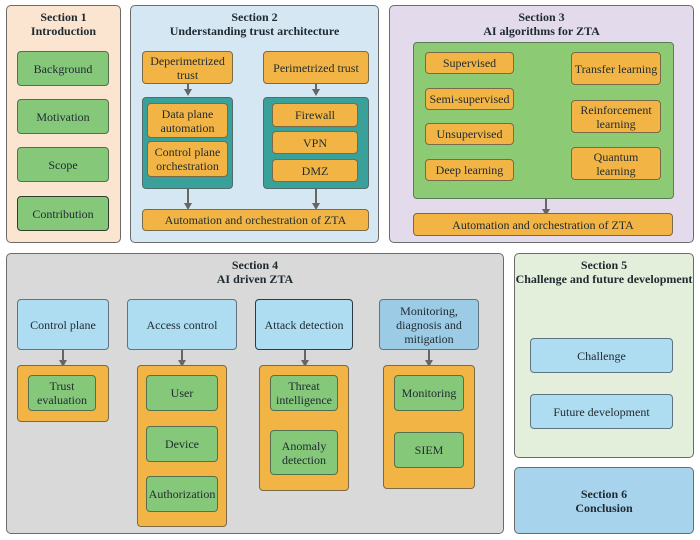 This screenshot has height=540, width=700. I want to click on perimetrized-trust-box: Perimetrized trust, so click(316, 67).